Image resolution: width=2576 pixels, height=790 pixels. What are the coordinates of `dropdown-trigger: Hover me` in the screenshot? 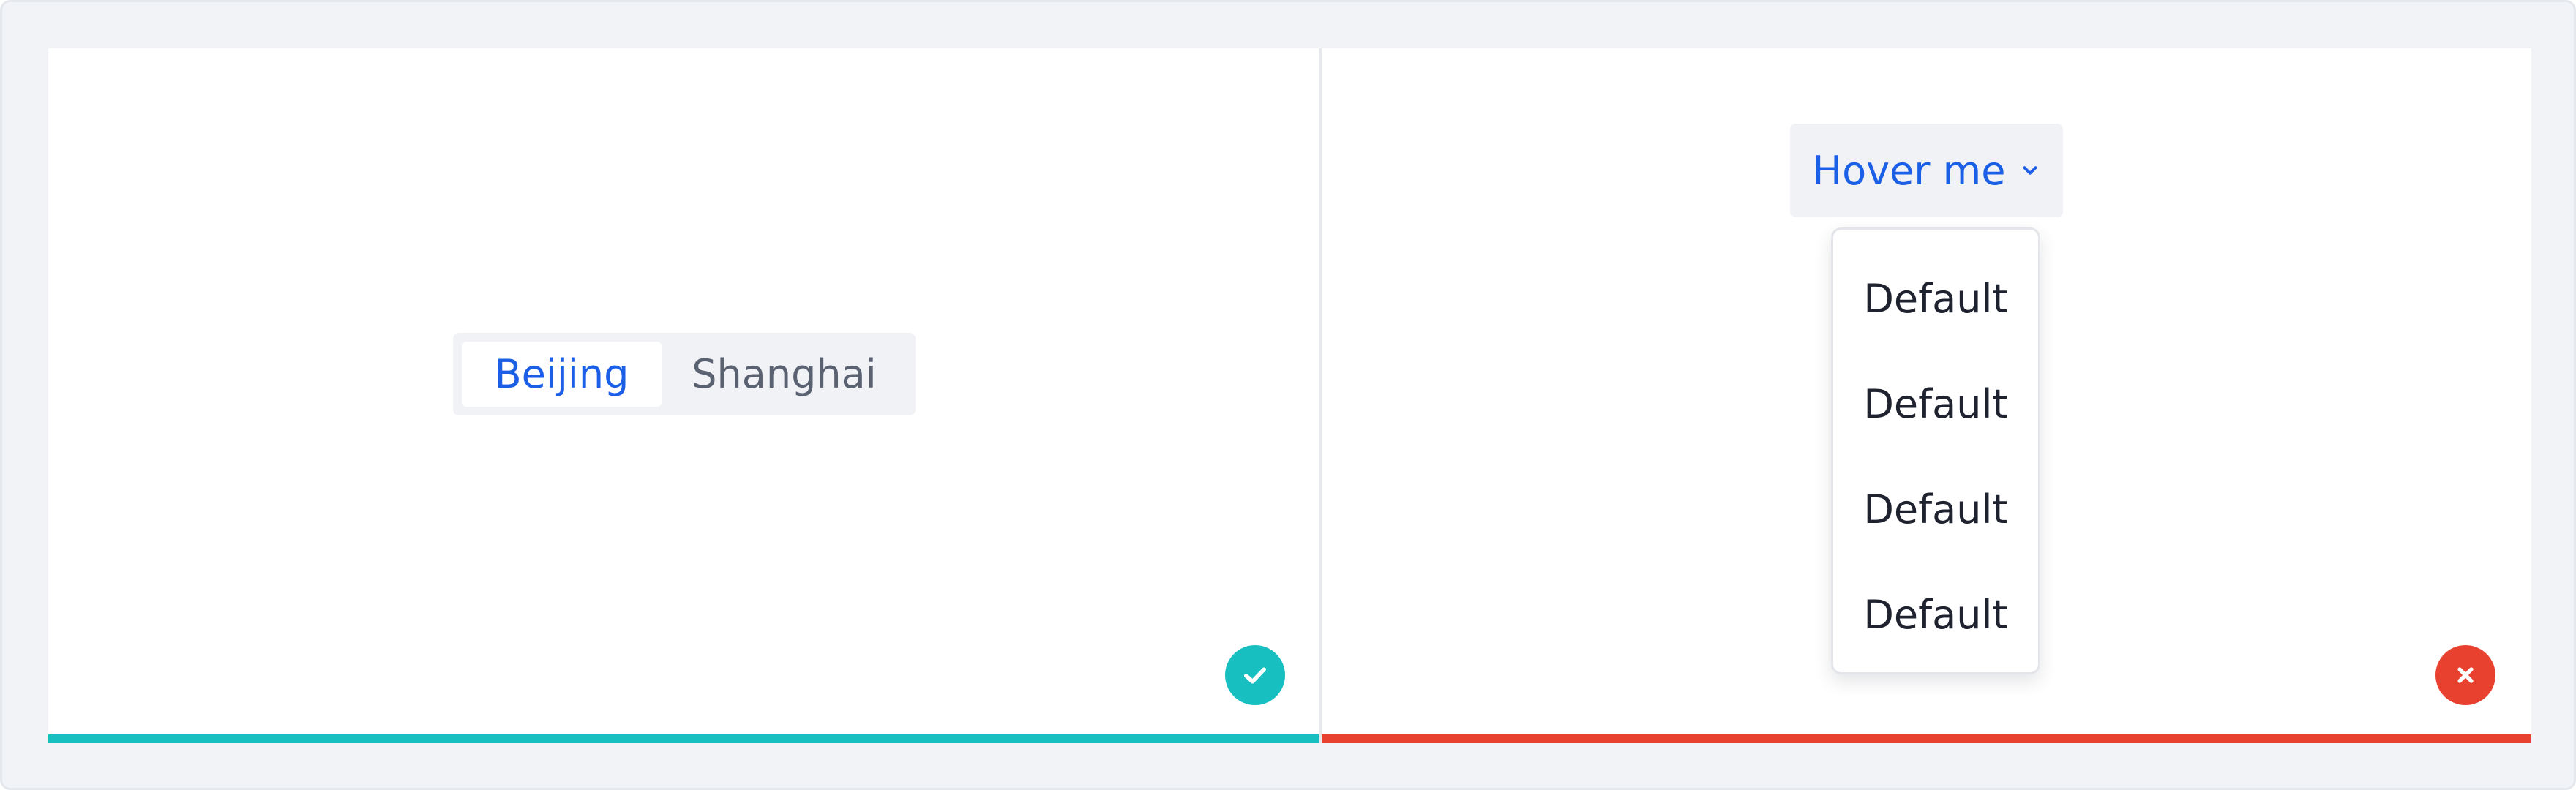 It's located at (1926, 170).